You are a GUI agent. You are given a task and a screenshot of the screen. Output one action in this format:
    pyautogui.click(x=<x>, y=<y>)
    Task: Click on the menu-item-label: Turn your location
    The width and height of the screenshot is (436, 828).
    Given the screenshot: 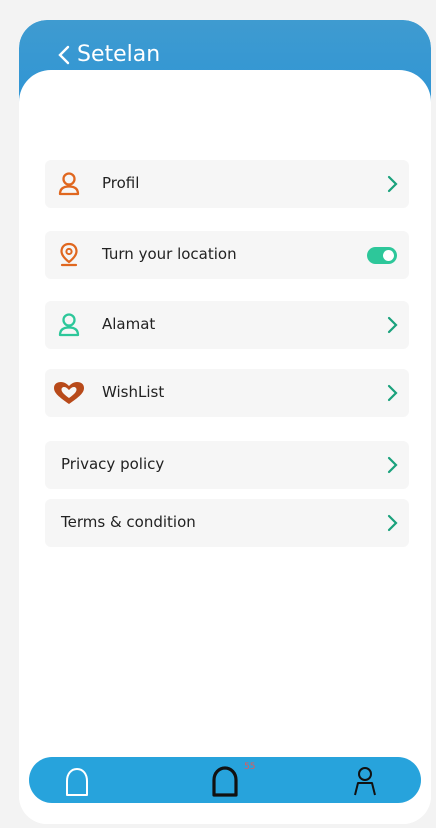 What is the action you would take?
    pyautogui.click(x=169, y=254)
    